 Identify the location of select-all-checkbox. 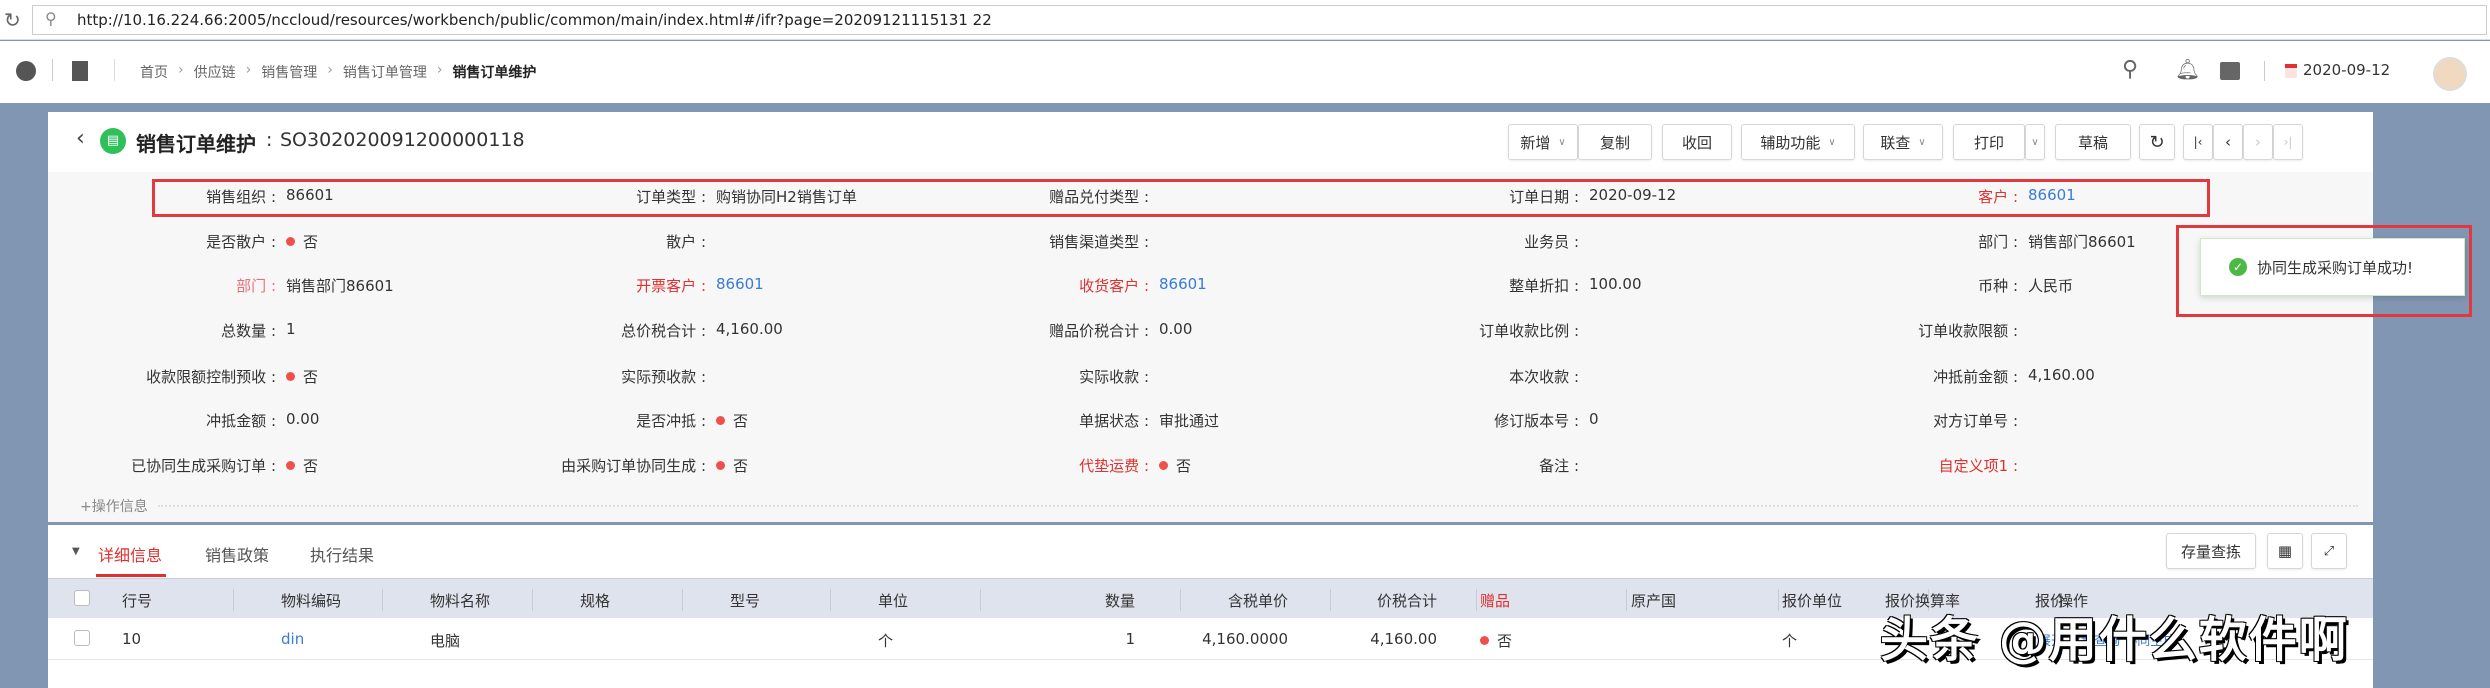
(82, 598).